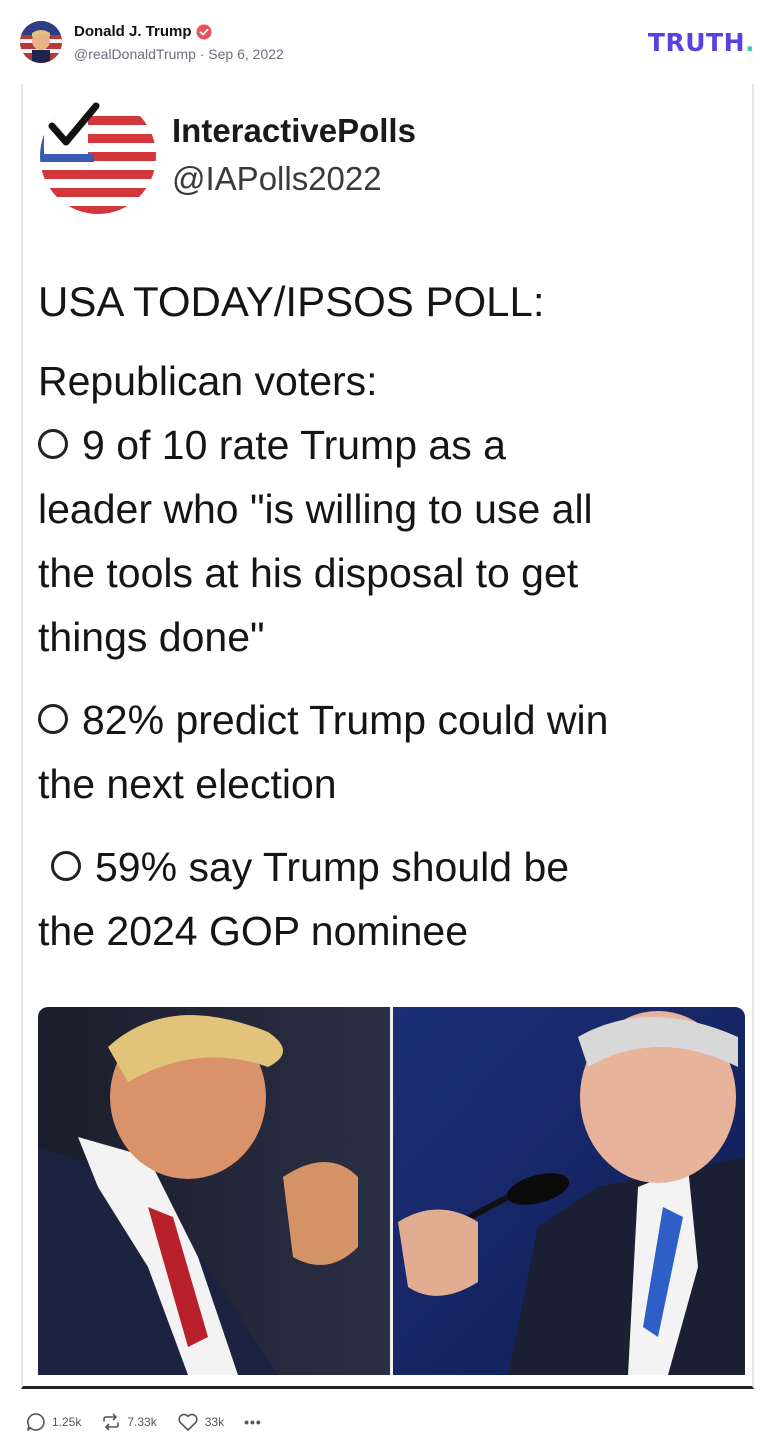 The height and width of the screenshot is (1453, 777). I want to click on more-options-button: •••, so click(253, 1422).